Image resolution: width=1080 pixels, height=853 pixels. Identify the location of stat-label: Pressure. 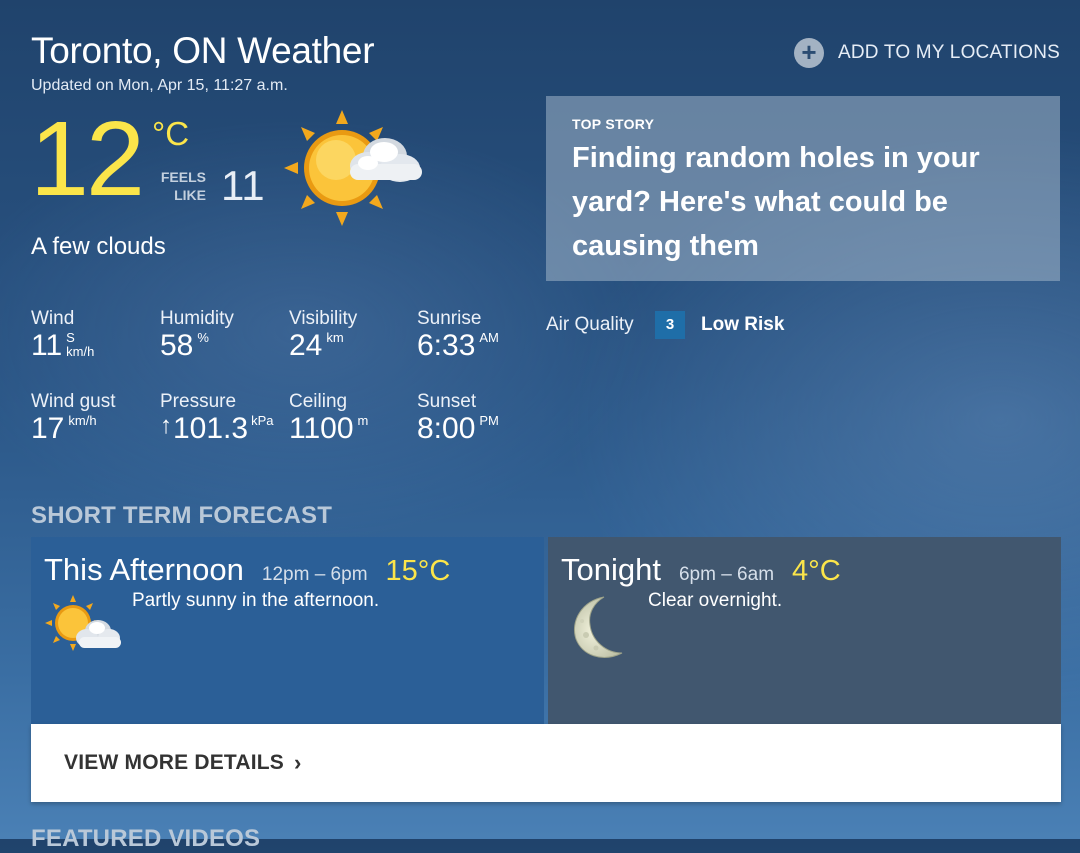
(198, 401).